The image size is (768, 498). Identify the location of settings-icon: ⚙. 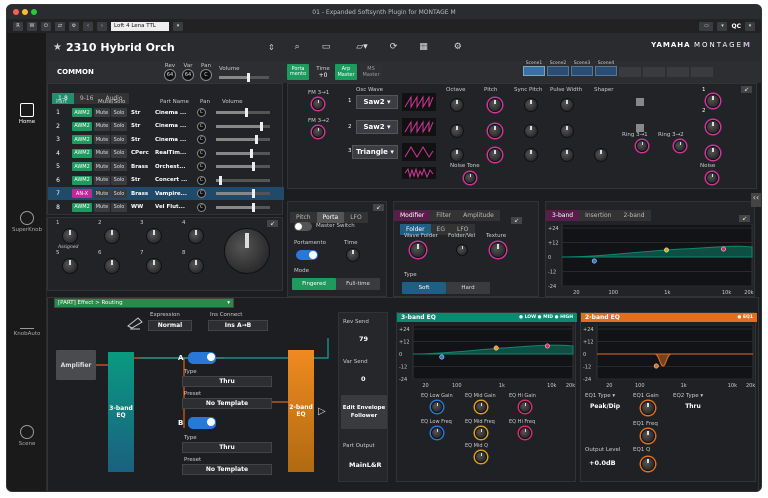
(74, 26).